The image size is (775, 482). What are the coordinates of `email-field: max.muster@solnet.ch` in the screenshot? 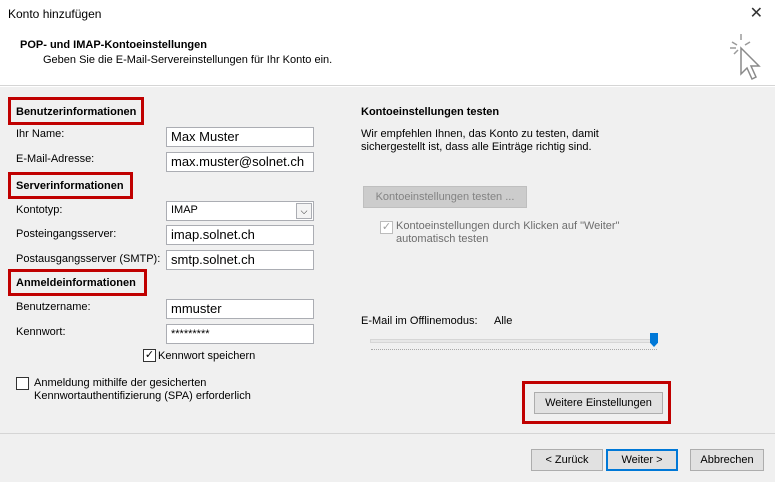 It's located at (240, 162).